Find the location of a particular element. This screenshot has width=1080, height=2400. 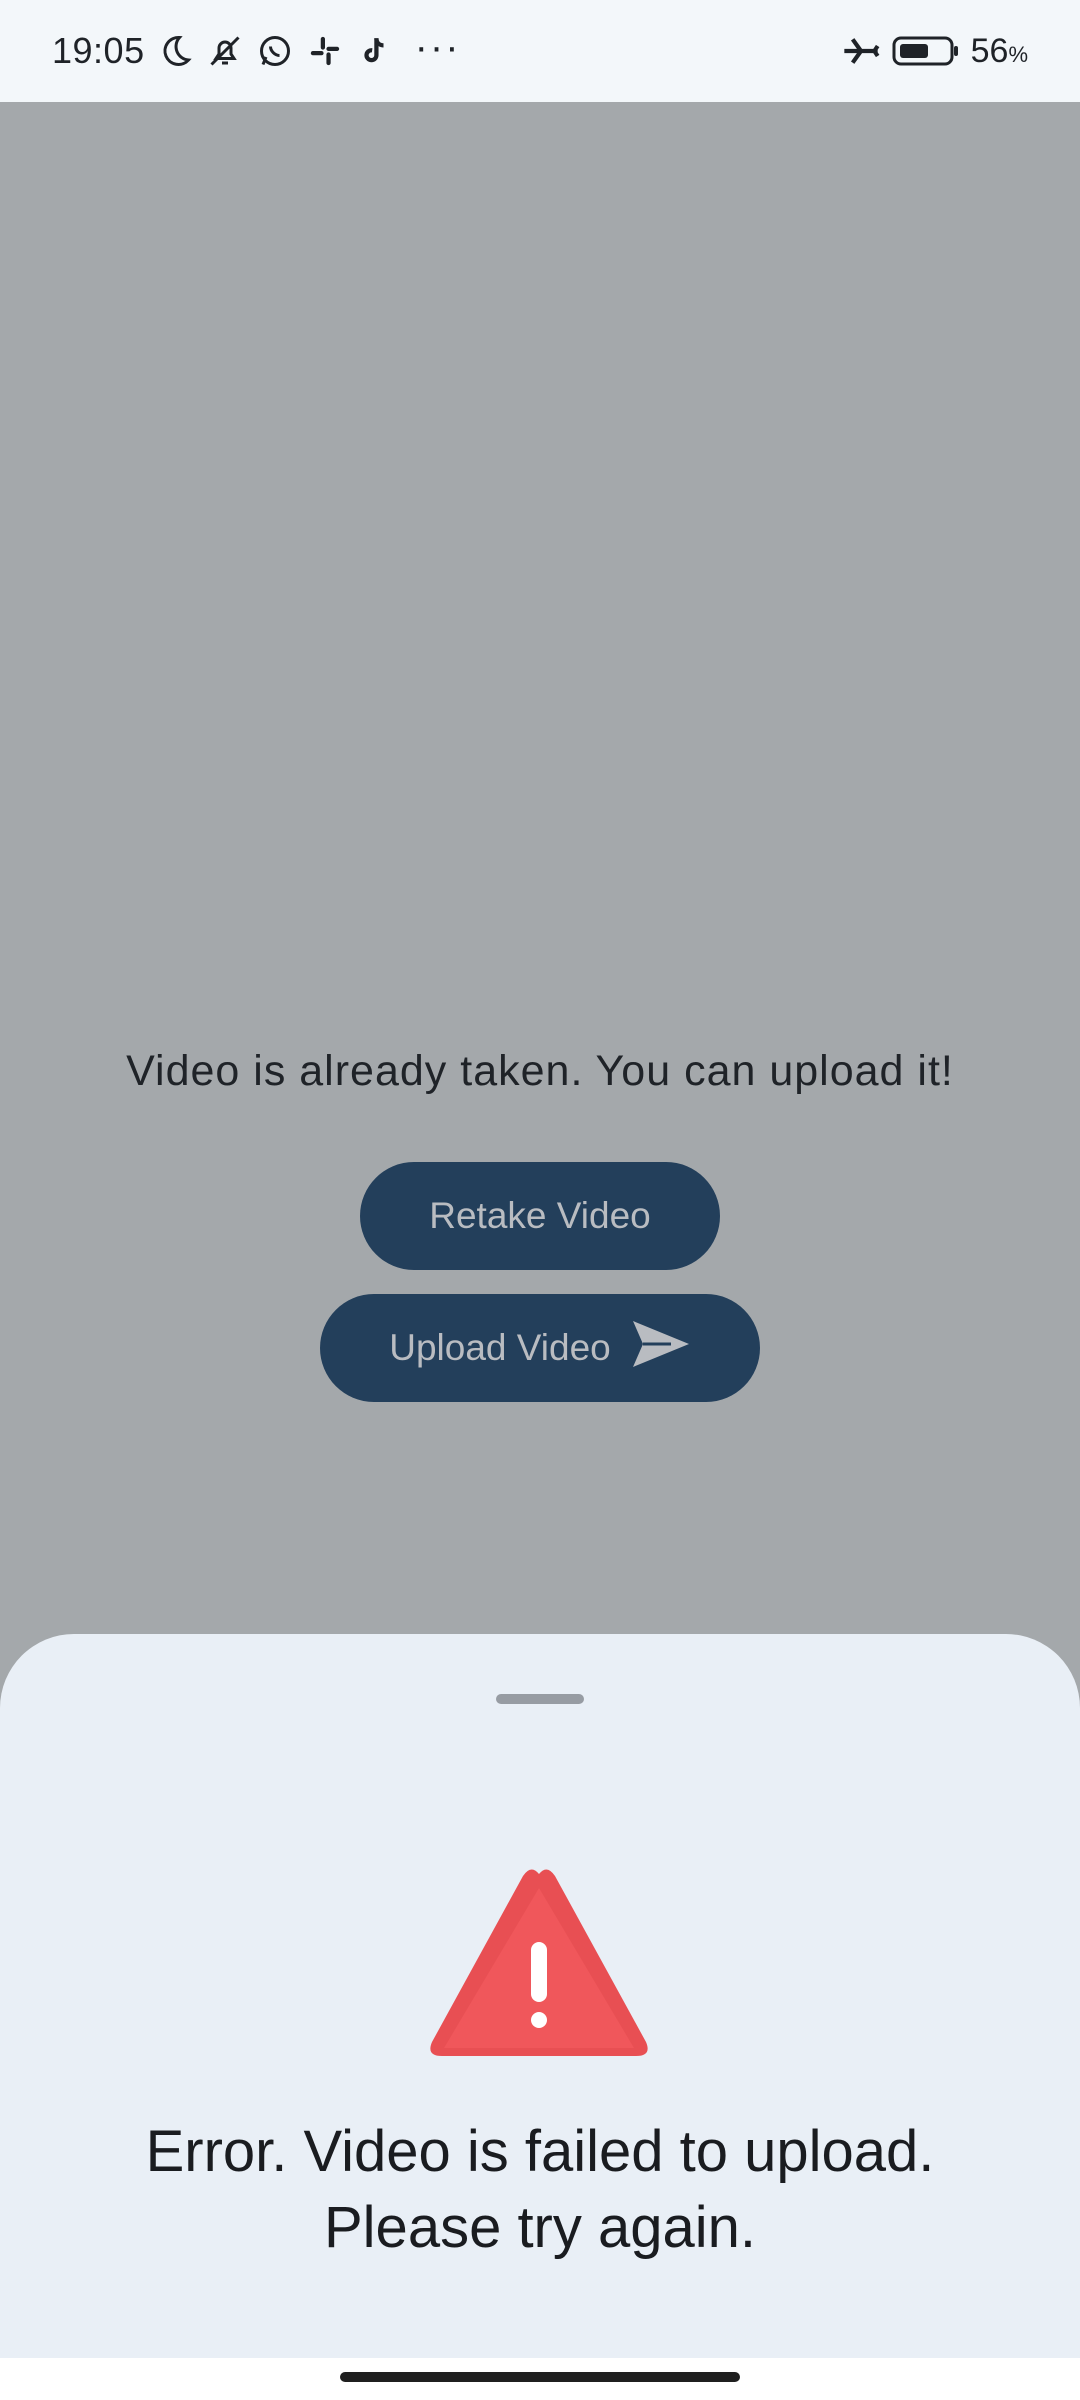

bell-off-icon is located at coordinates (225, 51).